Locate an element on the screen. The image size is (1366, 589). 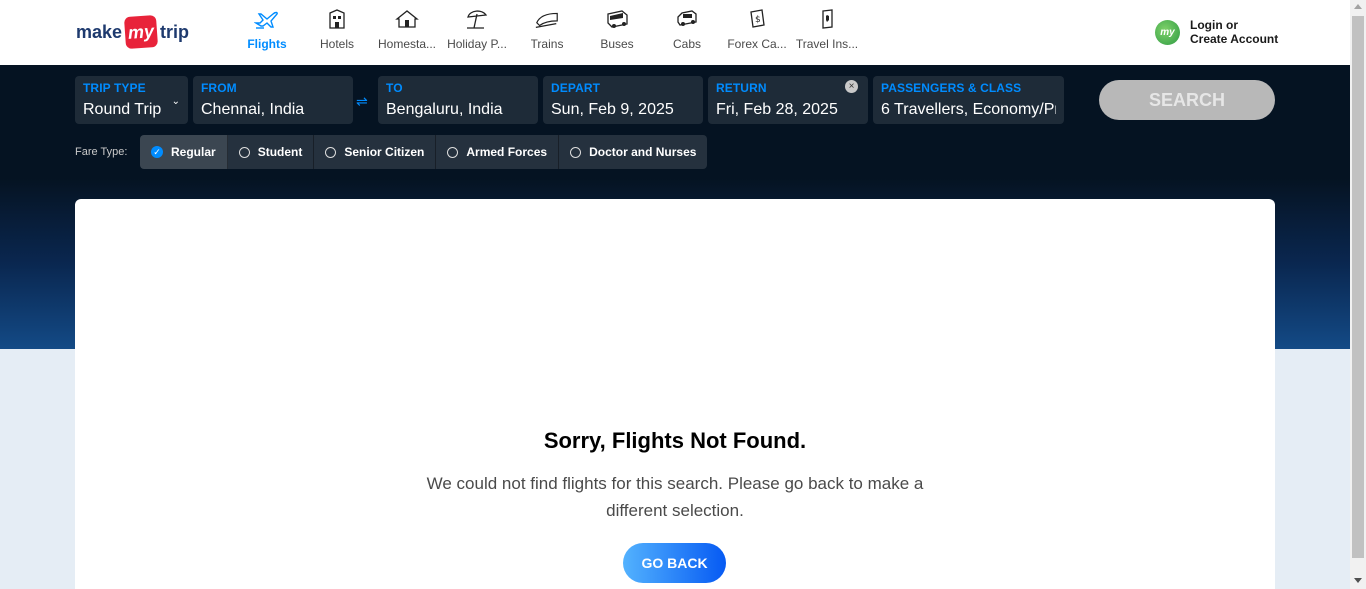
passengers-label: PASSENGERS & CLASS is located at coordinates (951, 88).